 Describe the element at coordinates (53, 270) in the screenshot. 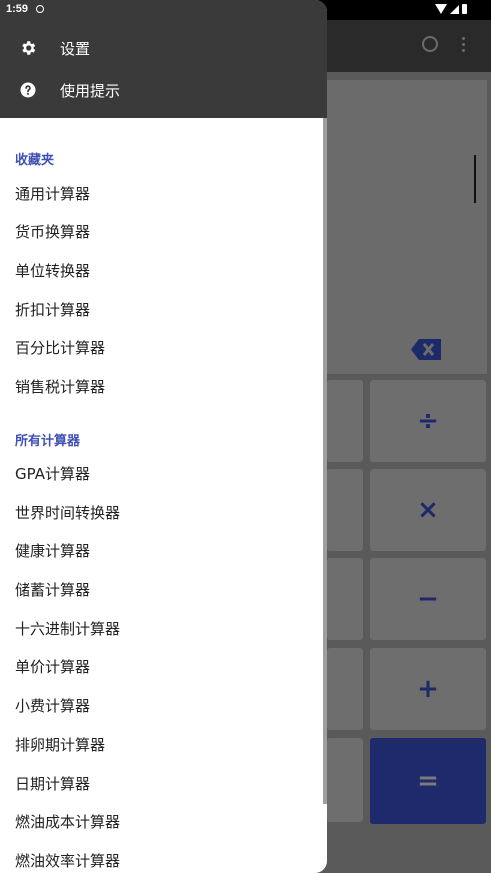

I see `item-label: 单位转换器` at that location.